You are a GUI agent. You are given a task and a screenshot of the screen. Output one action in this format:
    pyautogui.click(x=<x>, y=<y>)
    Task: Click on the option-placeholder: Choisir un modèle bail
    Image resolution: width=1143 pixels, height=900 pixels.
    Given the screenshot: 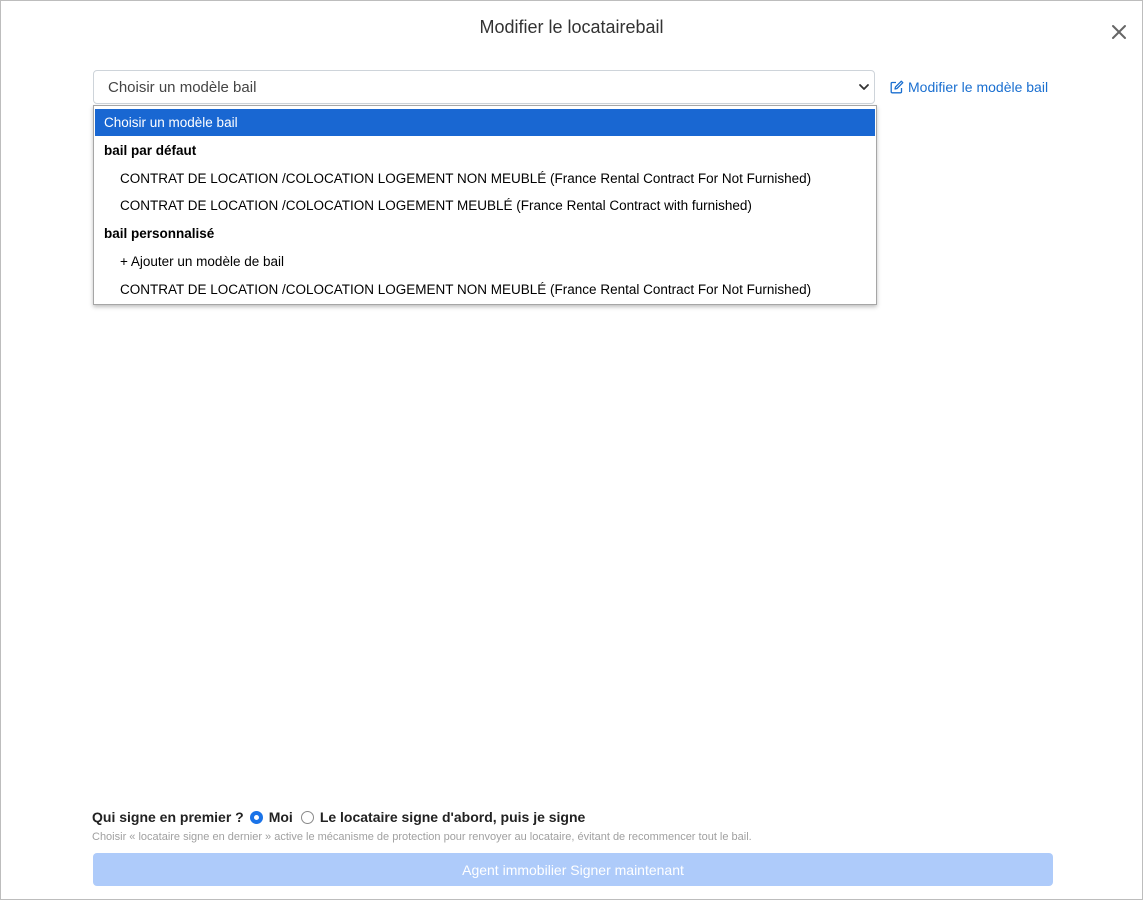 What is the action you would take?
    pyautogui.click(x=485, y=122)
    